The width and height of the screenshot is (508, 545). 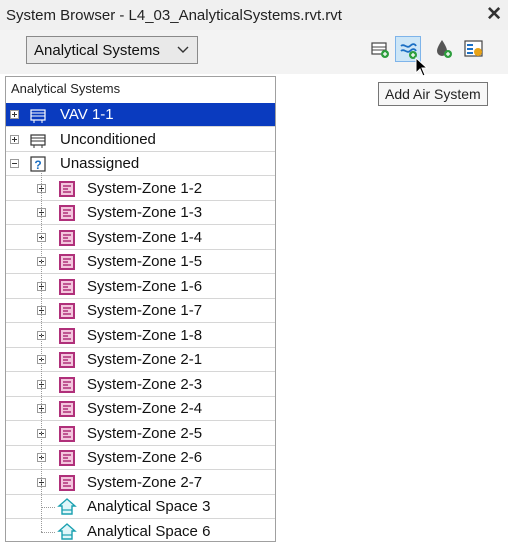 I want to click on tooltip: Add Air System, so click(x=433, y=94).